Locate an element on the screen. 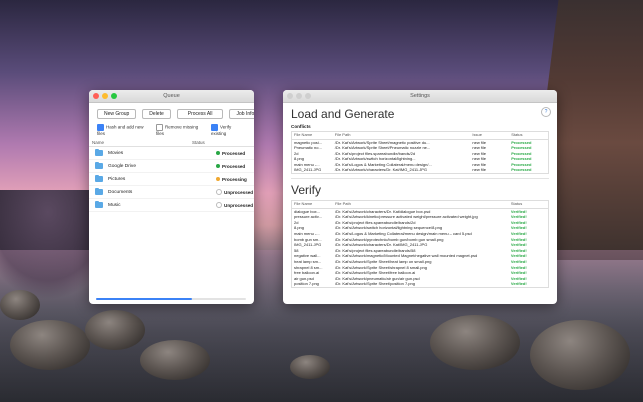 The width and height of the screenshot is (643, 402). settings-window-title: Settings is located at coordinates (420, 96).